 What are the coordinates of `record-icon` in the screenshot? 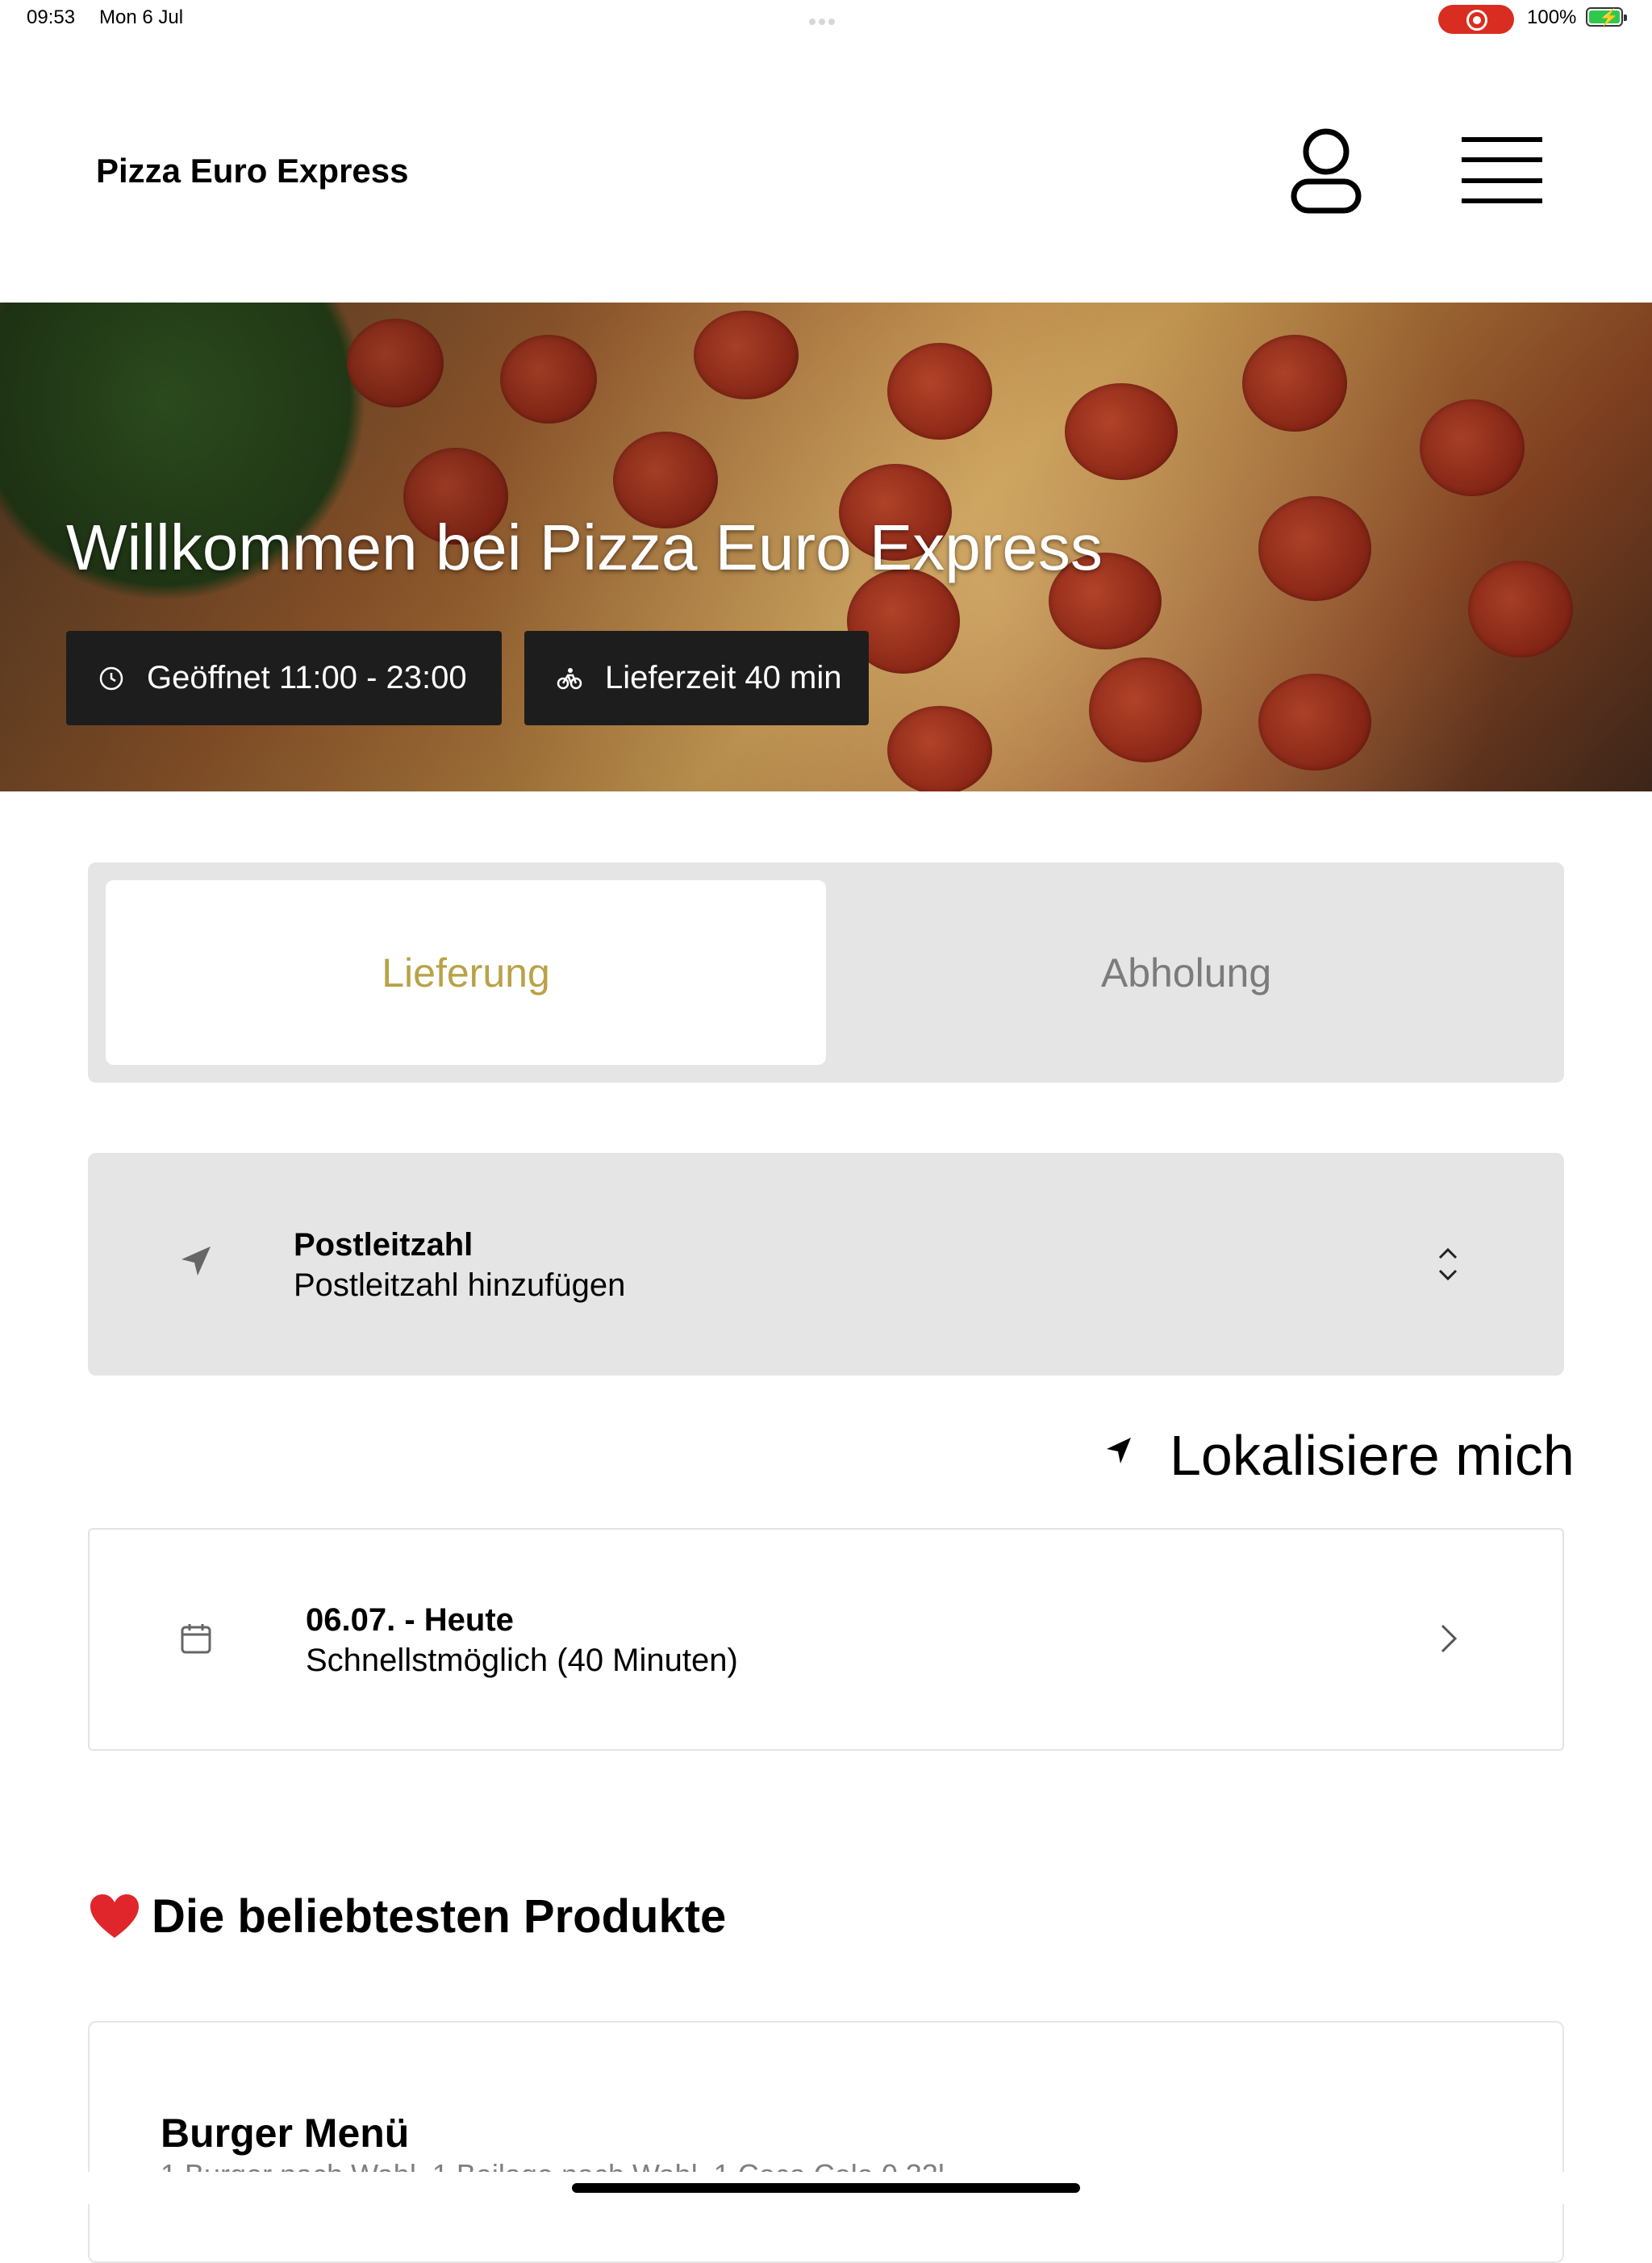 It's located at (1476, 21).